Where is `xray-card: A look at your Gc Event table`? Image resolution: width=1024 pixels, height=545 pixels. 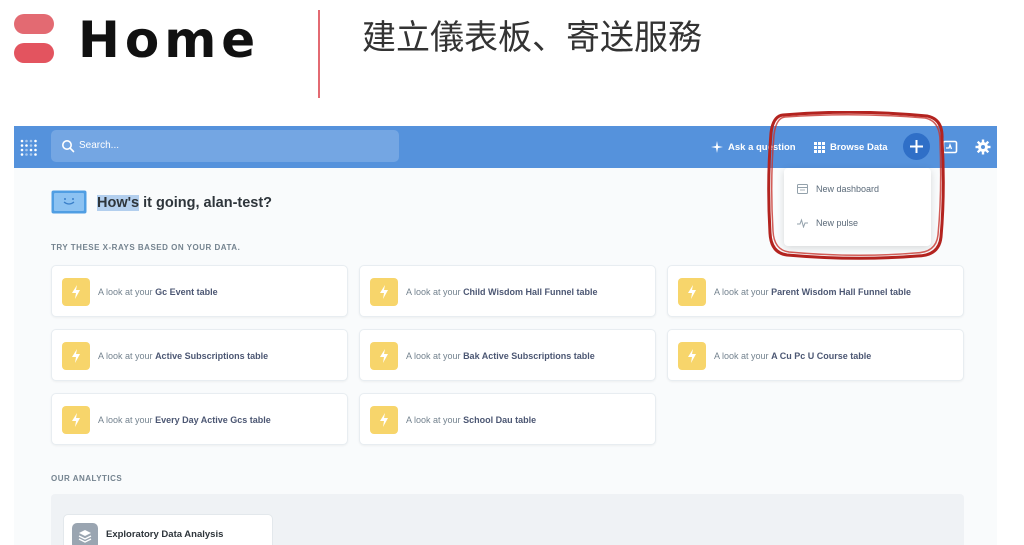
xray-card: A look at your Gc Event table is located at coordinates (199, 291).